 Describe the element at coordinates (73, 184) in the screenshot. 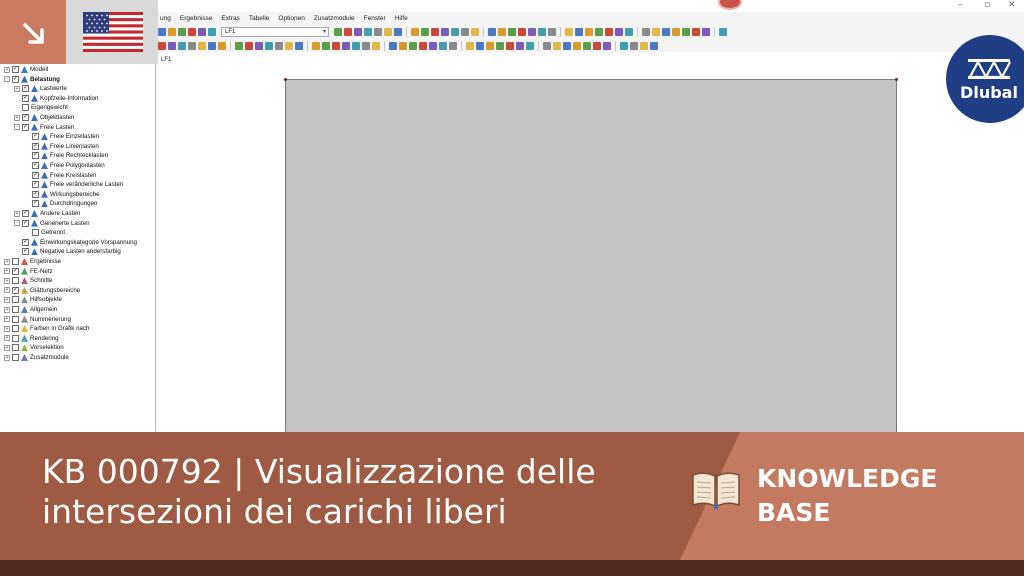

I see `tree-item: ✓ Freie veränderliche Lasten` at that location.